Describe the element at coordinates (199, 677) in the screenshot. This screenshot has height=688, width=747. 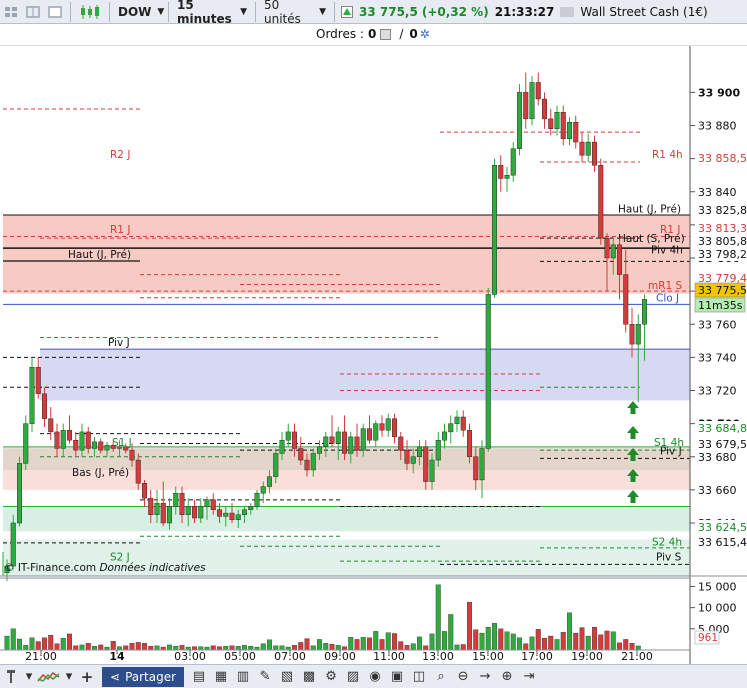
I see `print-icon: ▤` at that location.